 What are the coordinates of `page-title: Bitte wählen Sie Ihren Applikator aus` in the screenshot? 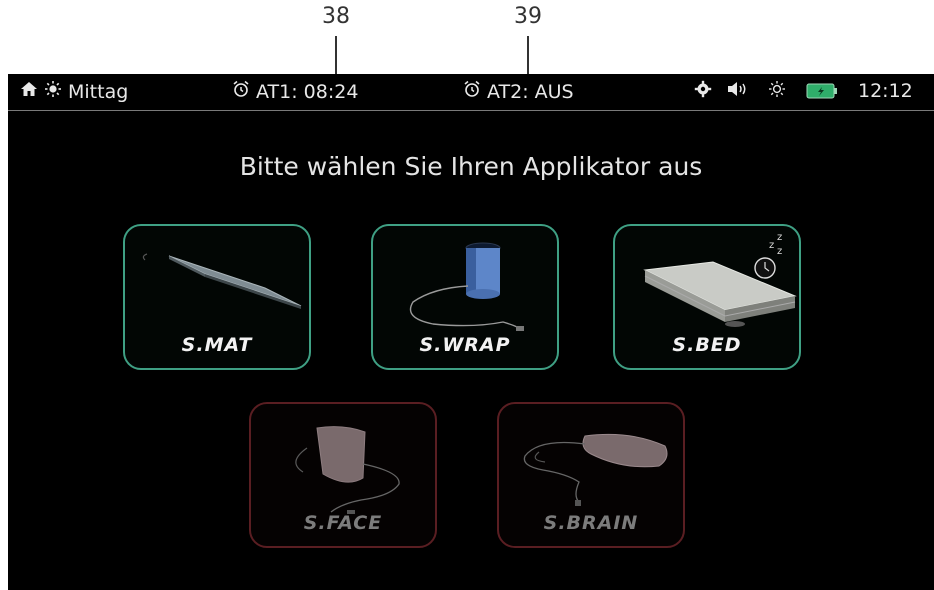 It's located at (471, 166).